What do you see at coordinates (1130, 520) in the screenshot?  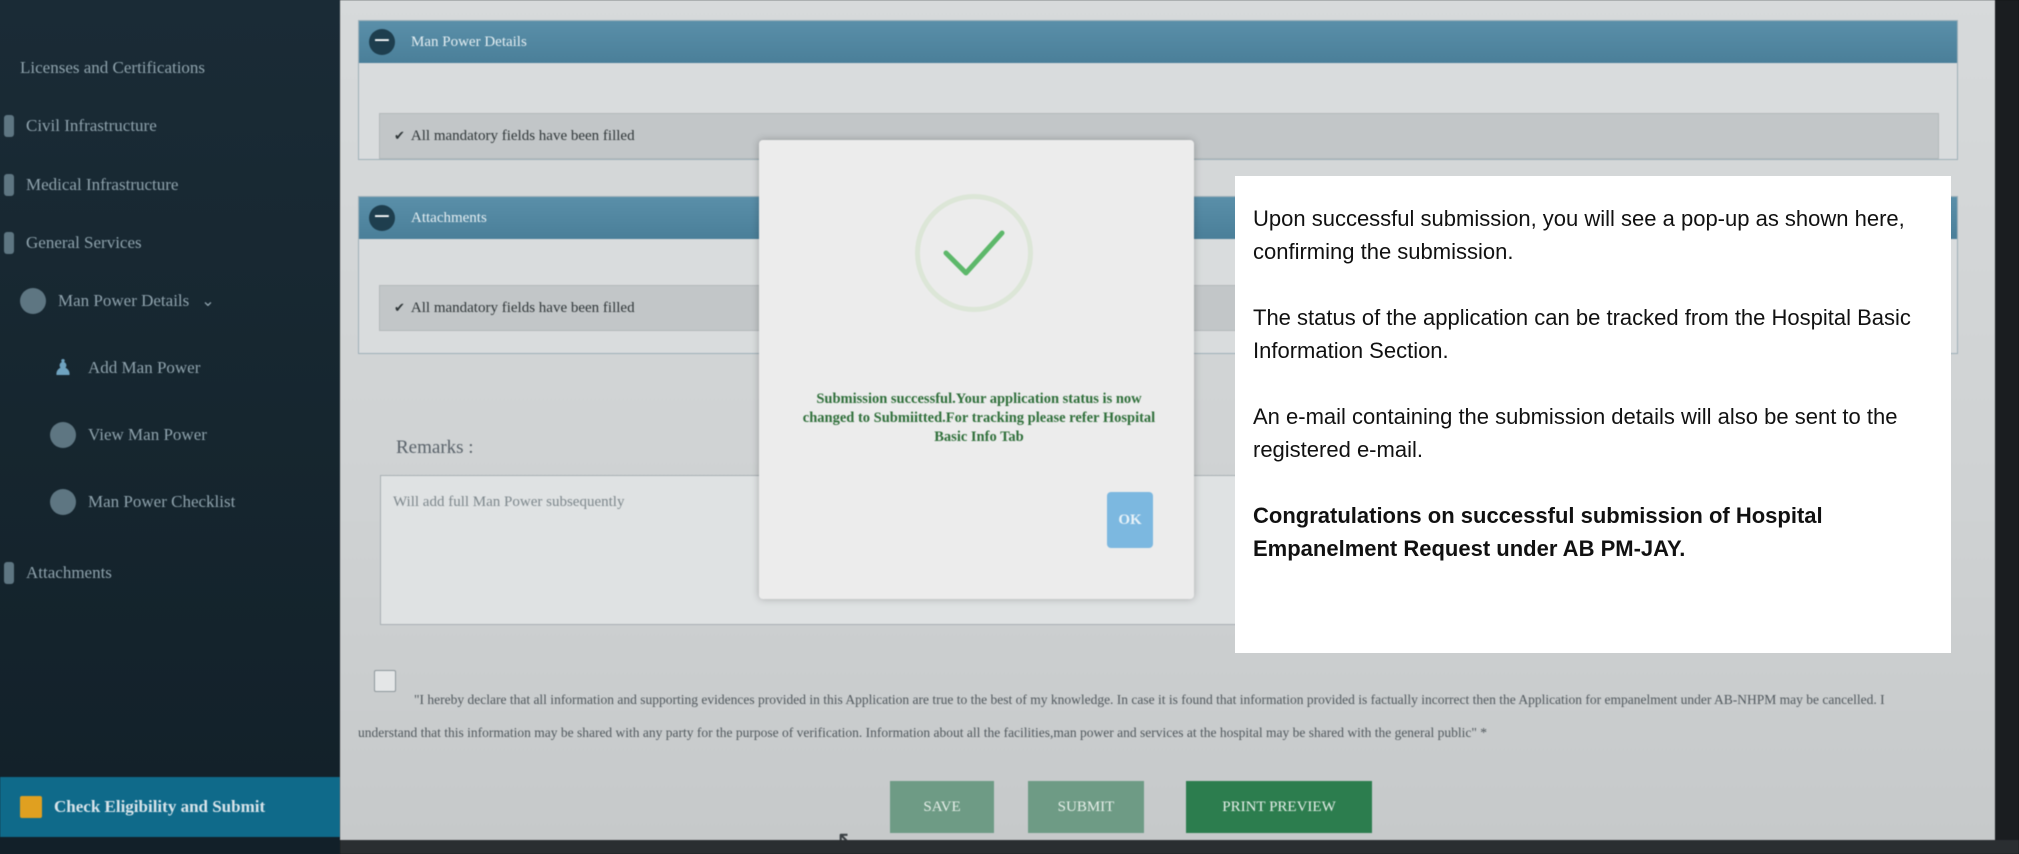 I see `ok-button: OK` at bounding box center [1130, 520].